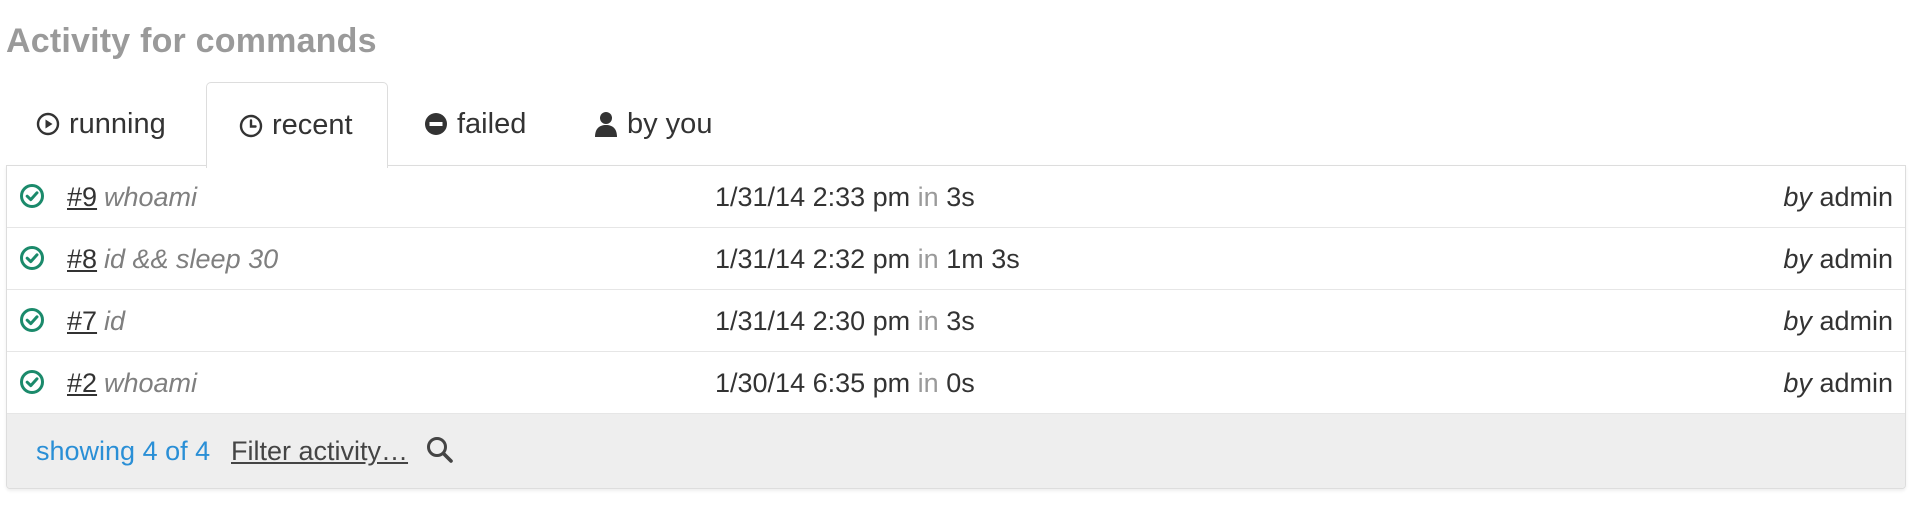 The width and height of the screenshot is (1924, 510). Describe the element at coordinates (312, 125) in the screenshot. I see `tab-recent-label: recent` at that location.